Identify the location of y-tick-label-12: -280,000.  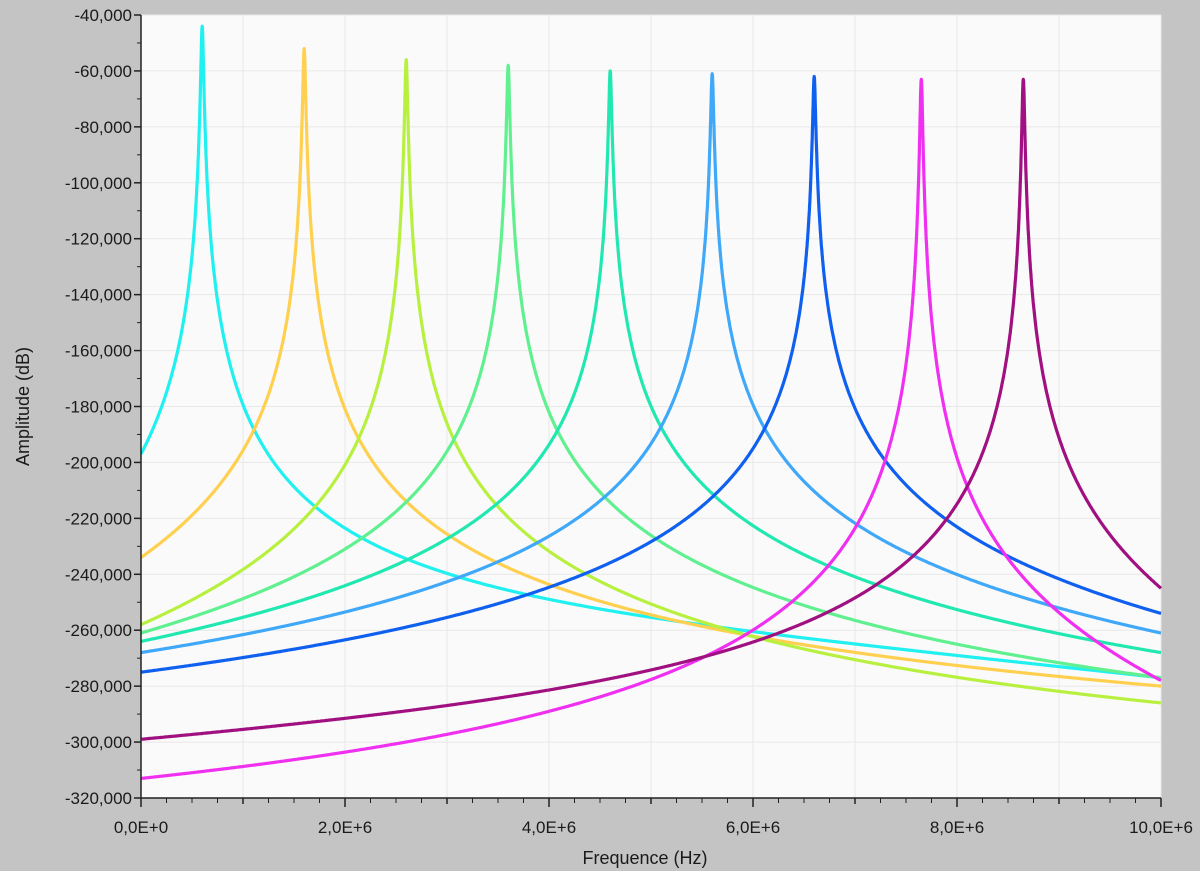
(98, 686).